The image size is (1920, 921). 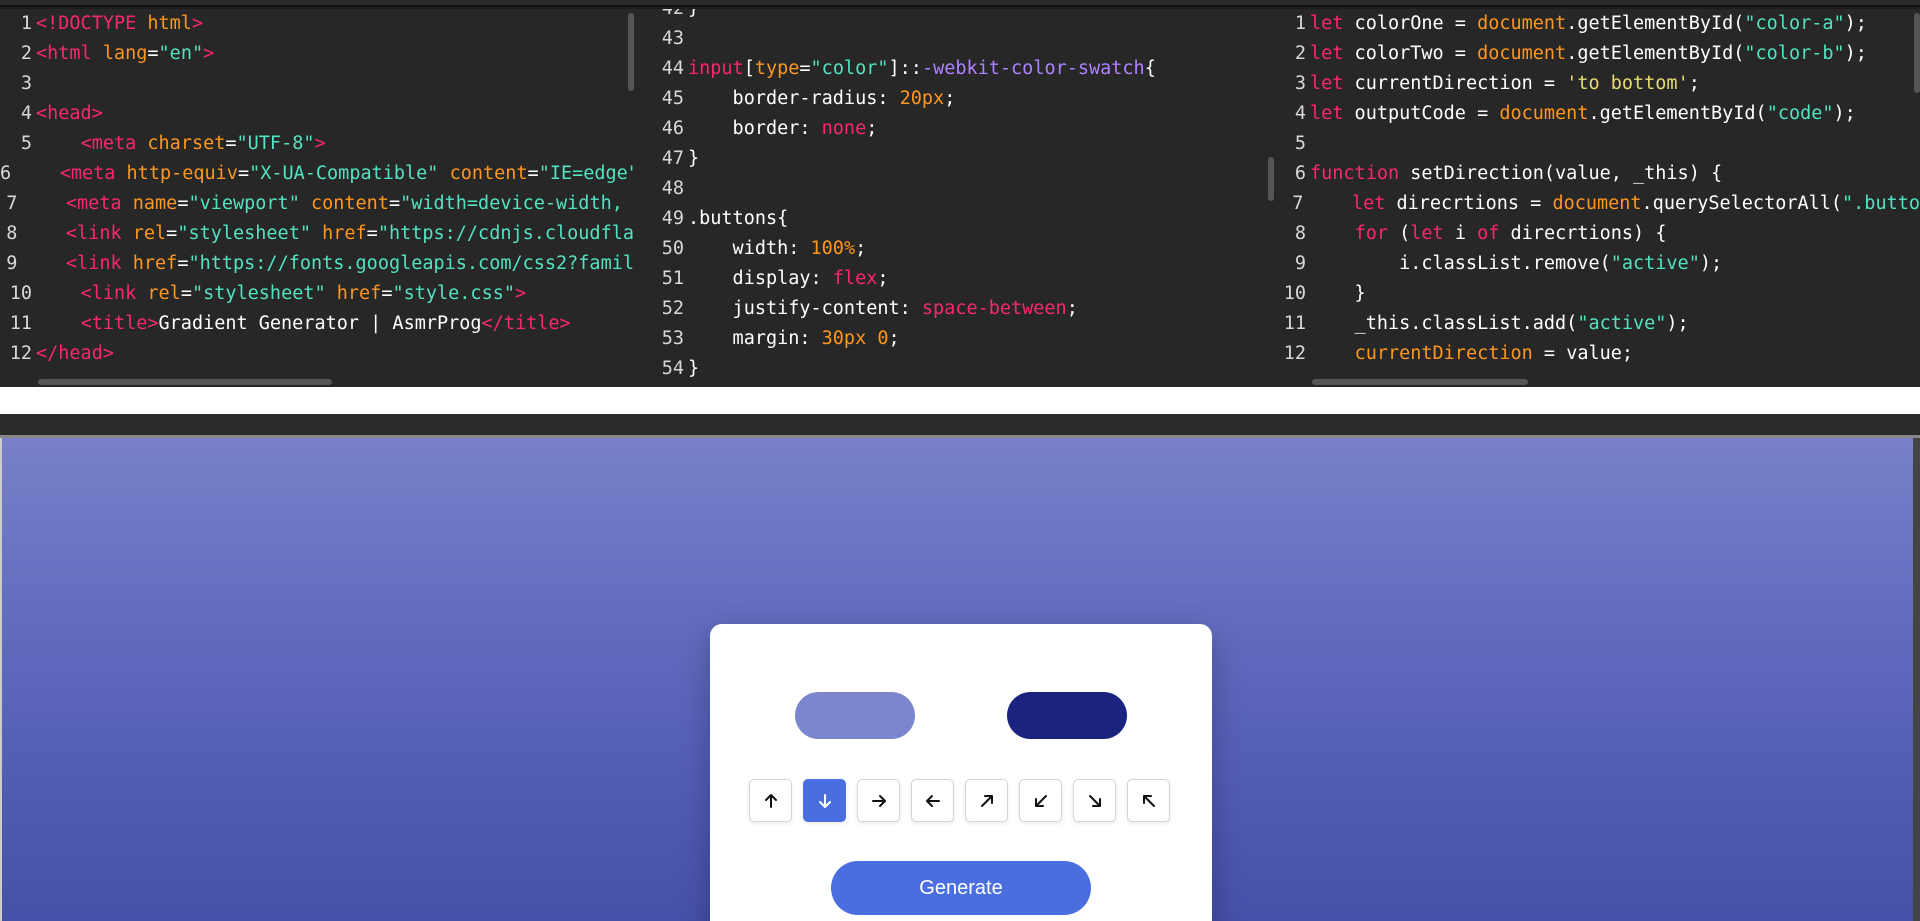 I want to click on direction-button-arrow-down-left, so click(x=1040, y=800).